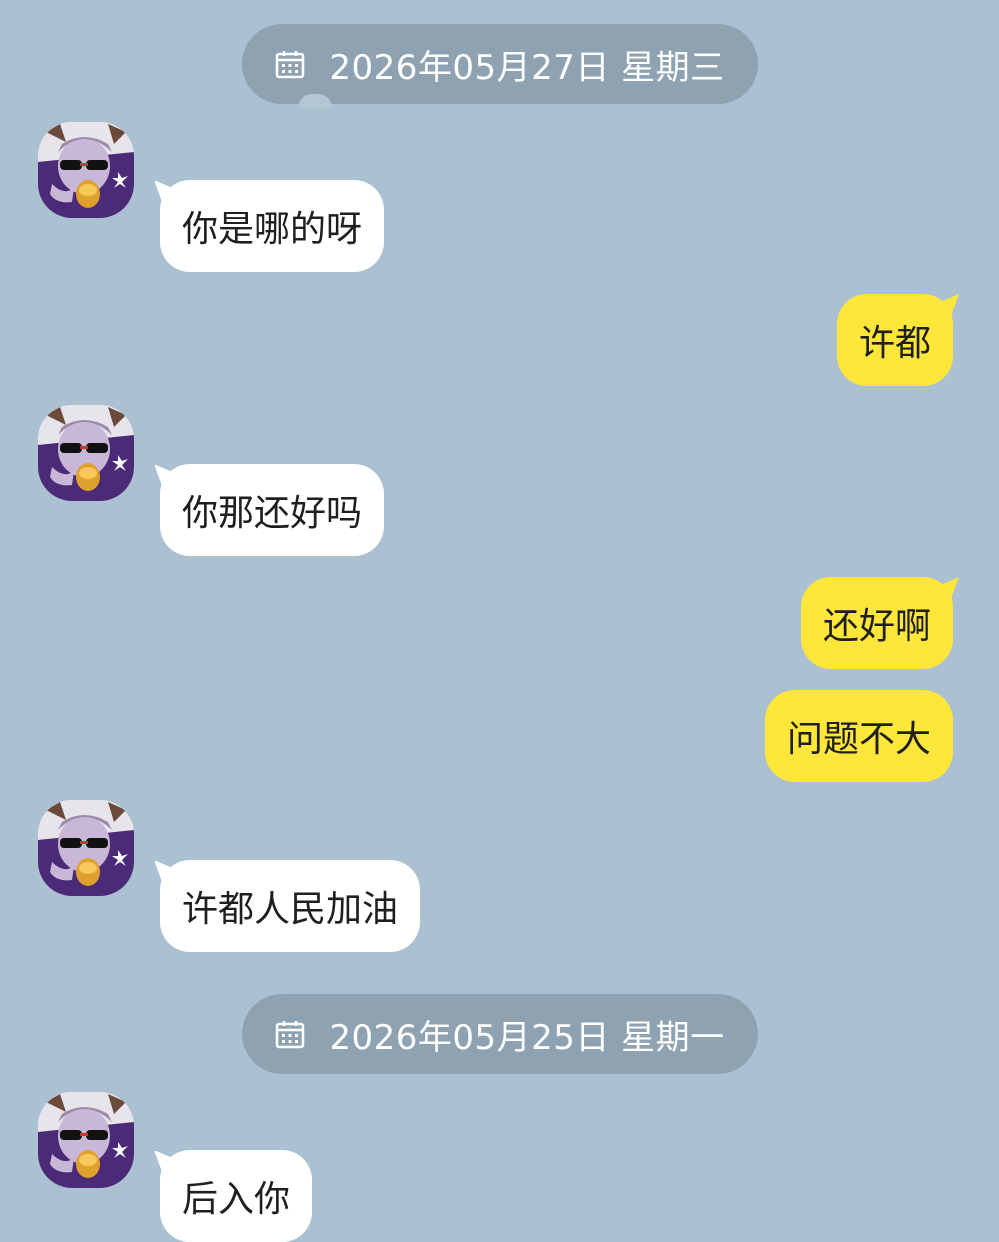 The image size is (999, 1242). What do you see at coordinates (876, 626) in the screenshot?
I see `message-text: 还好啊` at bounding box center [876, 626].